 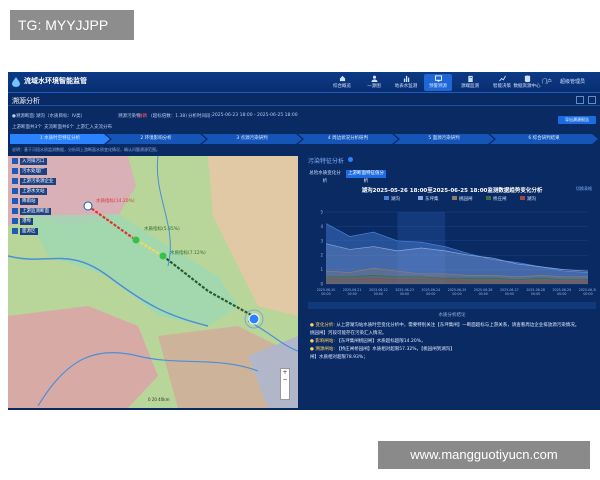 I want to click on app-title: 流域水环境智能监管, so click(x=55, y=81).